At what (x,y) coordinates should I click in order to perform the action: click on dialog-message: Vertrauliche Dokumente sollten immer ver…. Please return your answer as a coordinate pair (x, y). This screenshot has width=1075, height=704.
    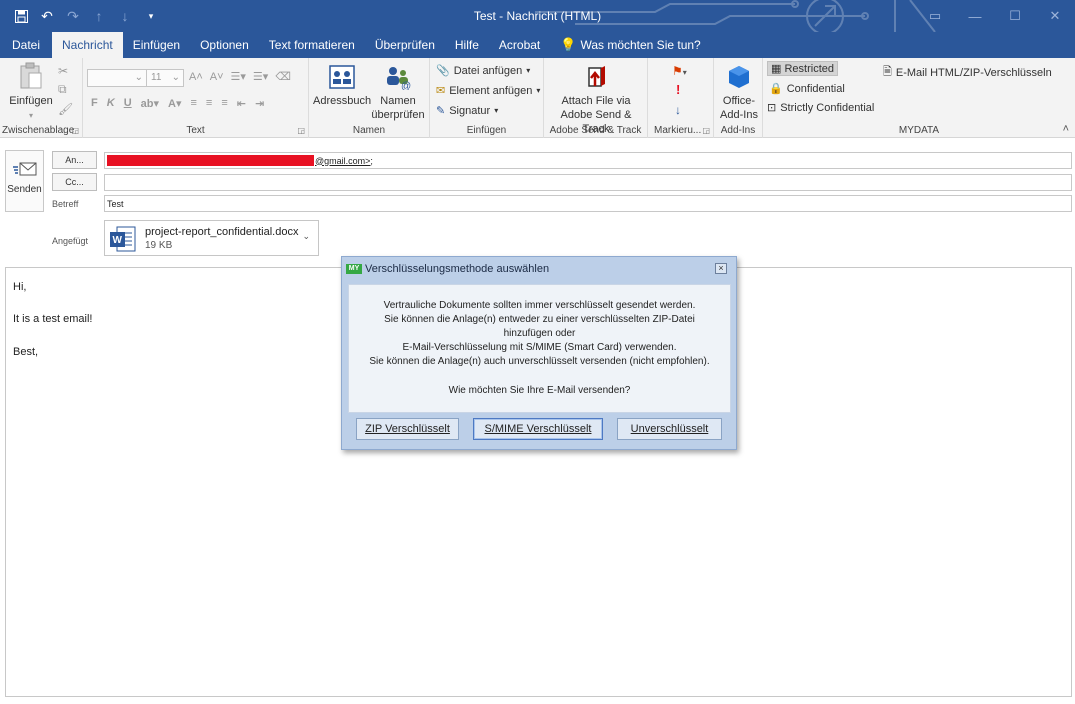
    Looking at the image, I should click on (539, 348).